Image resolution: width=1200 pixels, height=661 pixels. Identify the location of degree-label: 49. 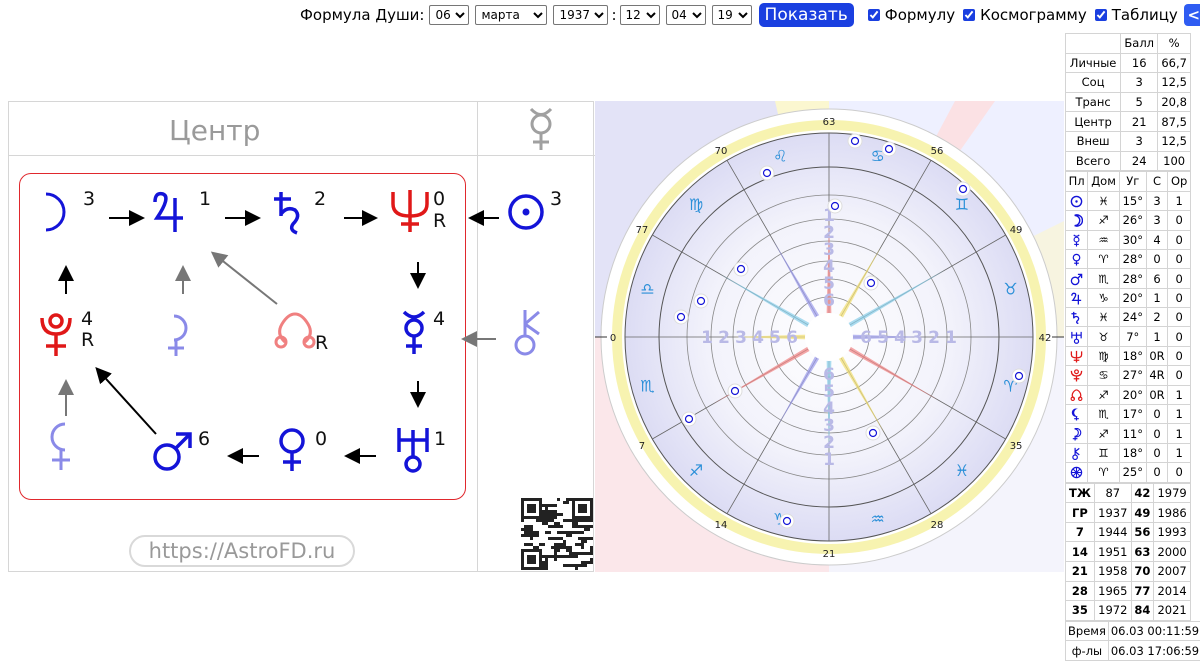
(1016, 230).